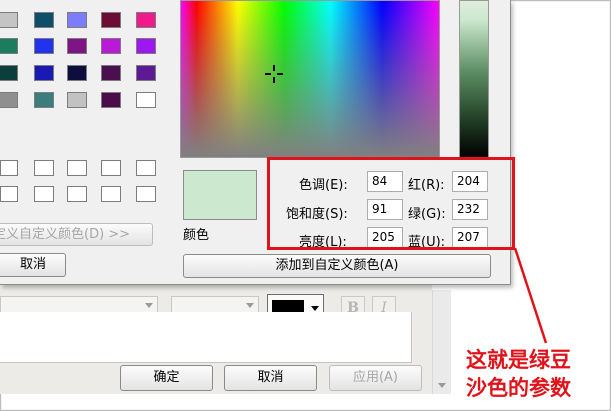 The width and height of the screenshot is (611, 411). What do you see at coordinates (33, 265) in the screenshot?
I see `color-cancel-button: 取消` at bounding box center [33, 265].